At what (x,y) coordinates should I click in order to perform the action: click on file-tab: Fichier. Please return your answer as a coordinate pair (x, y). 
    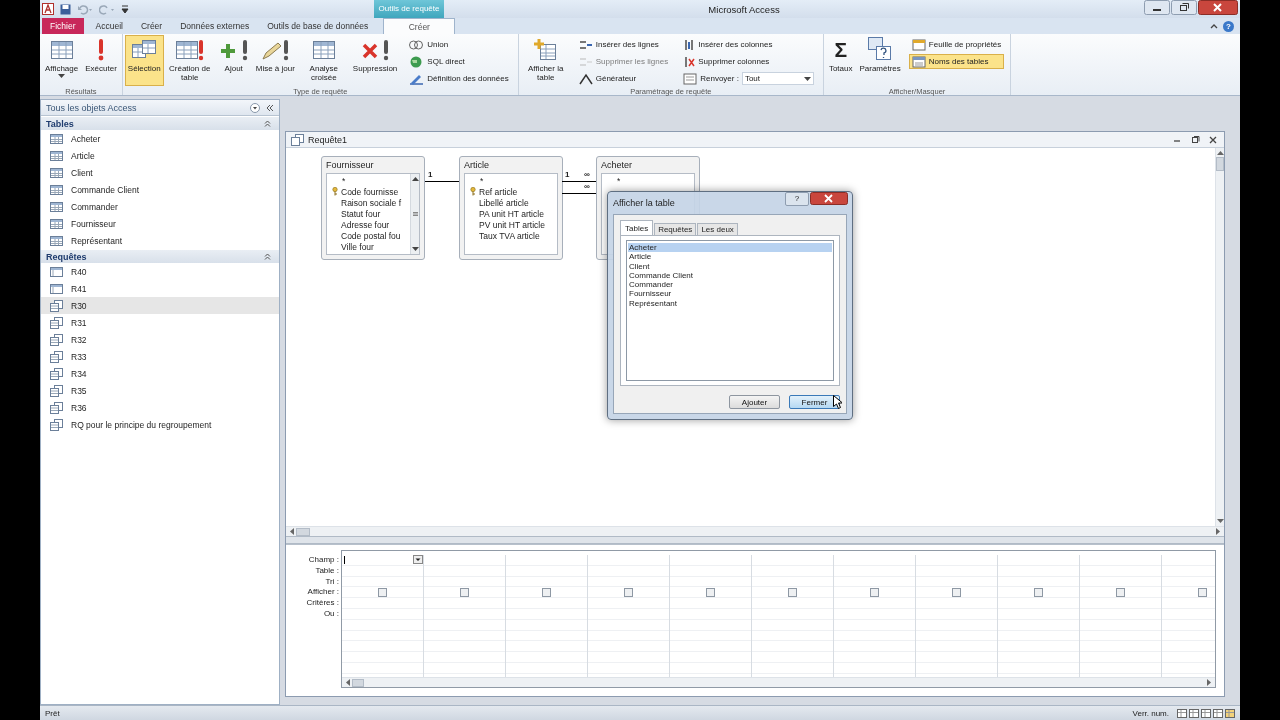
    Looking at the image, I should click on (63, 26).